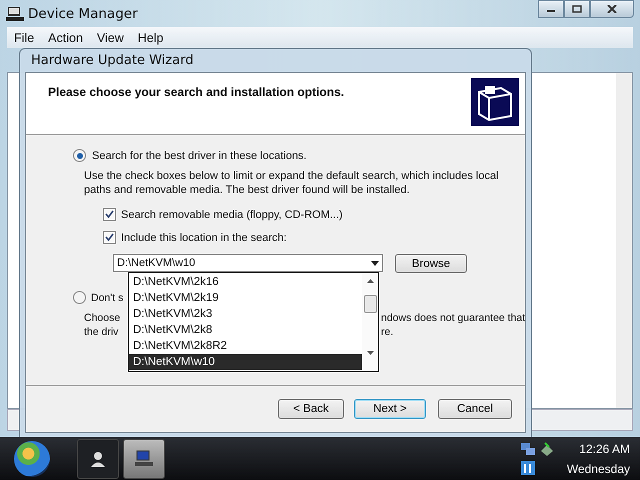 The width and height of the screenshot is (640, 480). Describe the element at coordinates (453, 319) in the screenshot. I see `description-fragment: ndows does not guarantee that` at that location.